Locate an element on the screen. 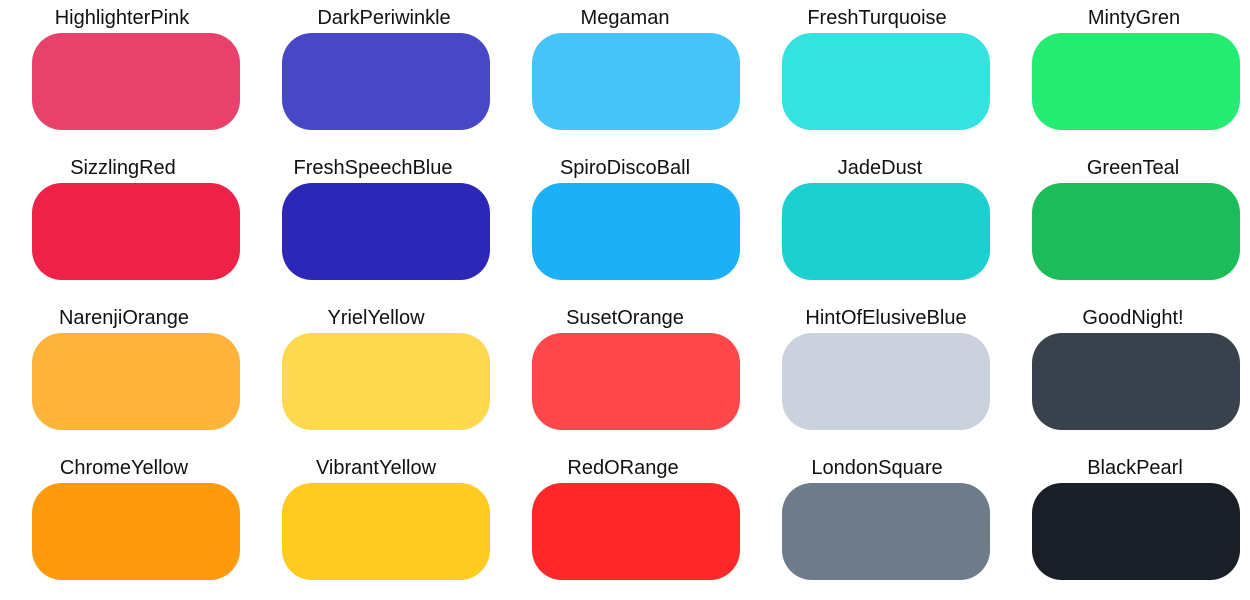 The image size is (1250, 600). swatch-red-orange: RedORange is located at coordinates (620, 520).